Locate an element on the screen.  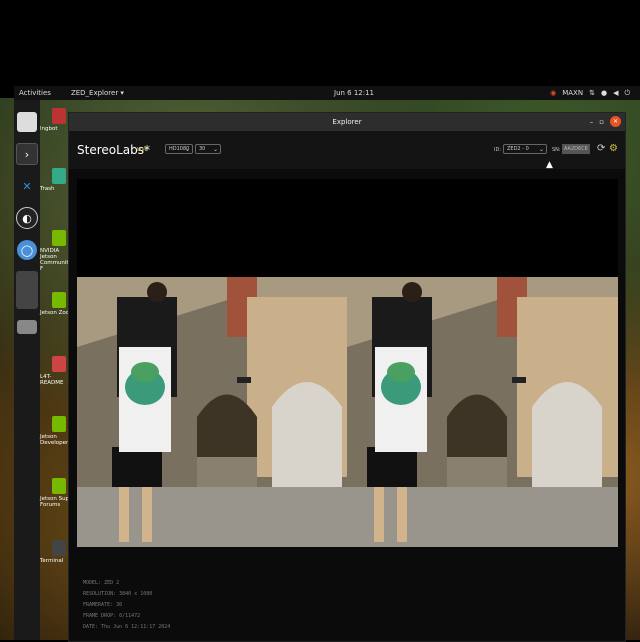
settings-gear-icon: ⚙ is located at coordinates (613, 148).